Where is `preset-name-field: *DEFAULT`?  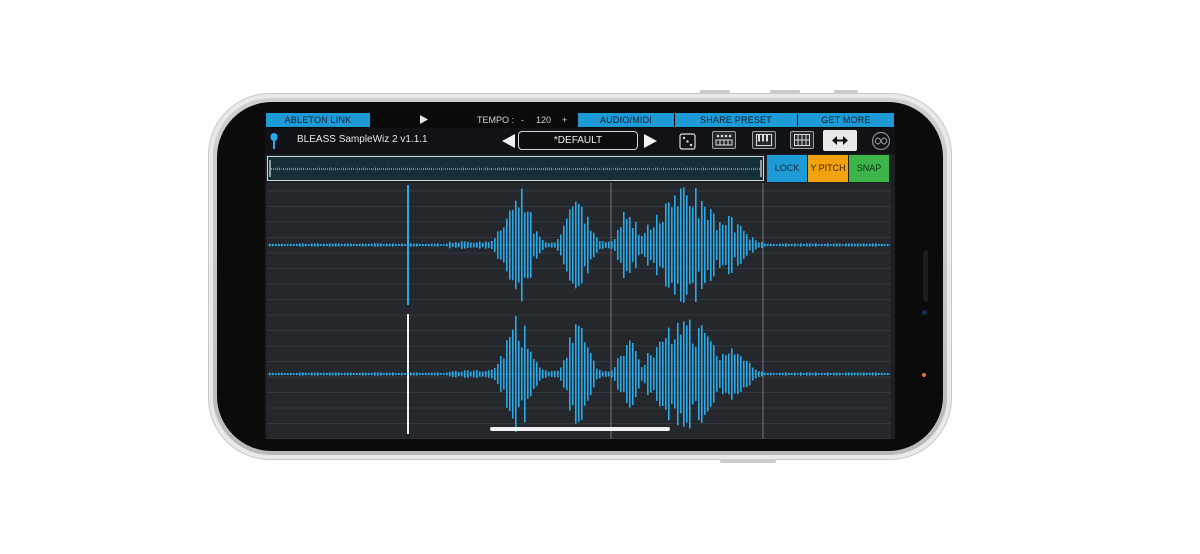 preset-name-field: *DEFAULT is located at coordinates (578, 140).